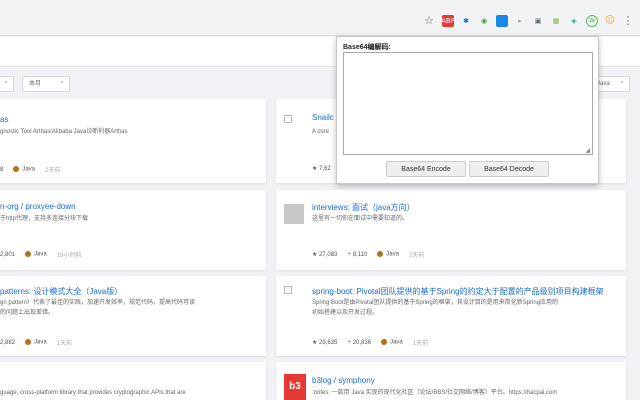  What do you see at coordinates (295, 387) in the screenshot?
I see `b3log-logo-icon: b3` at bounding box center [295, 387].